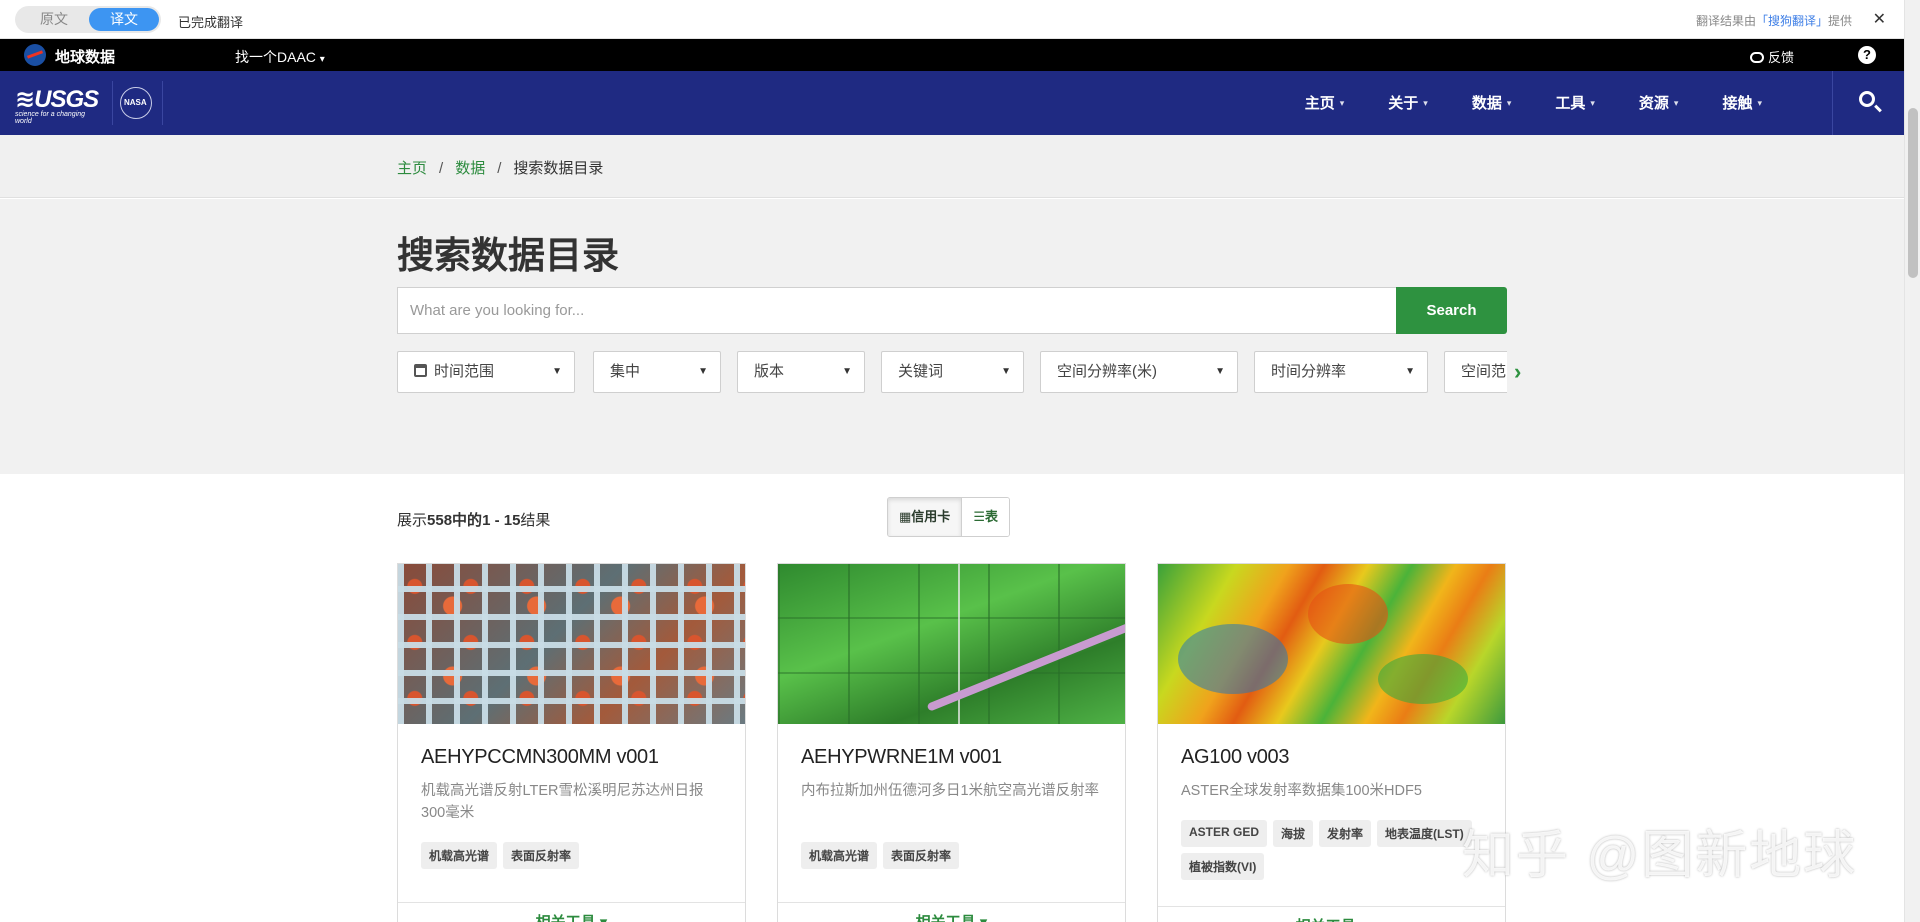 The height and width of the screenshot is (922, 1920). What do you see at coordinates (464, 371) in the screenshot?
I see `filter-label: 时间范围` at bounding box center [464, 371].